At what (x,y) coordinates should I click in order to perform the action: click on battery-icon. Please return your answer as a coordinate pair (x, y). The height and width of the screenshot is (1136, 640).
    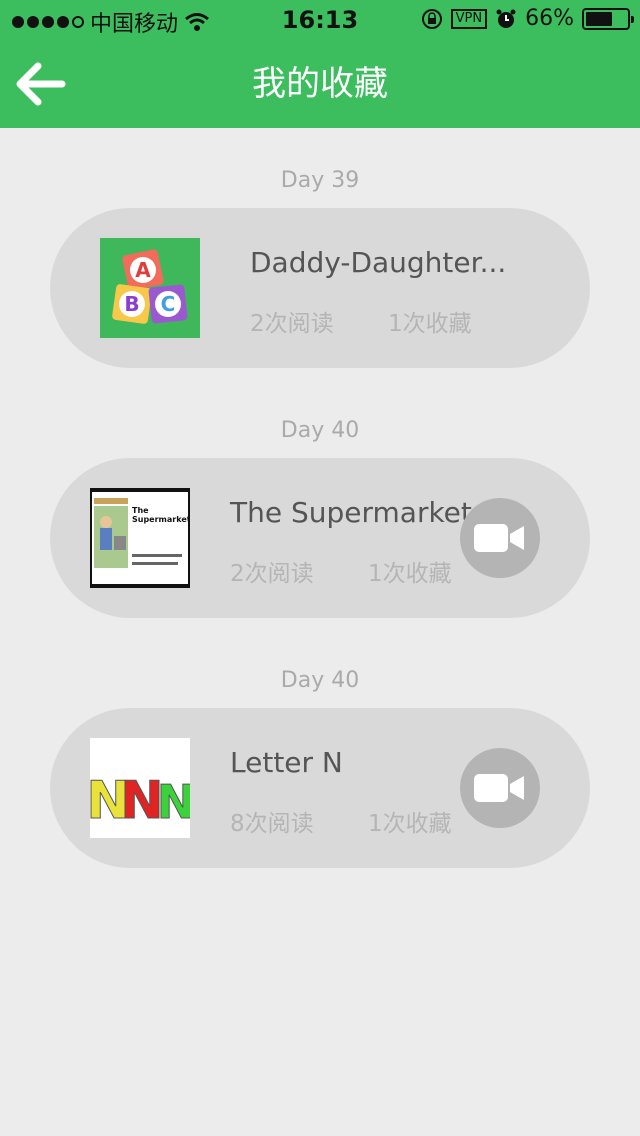
    Looking at the image, I should click on (608, 18).